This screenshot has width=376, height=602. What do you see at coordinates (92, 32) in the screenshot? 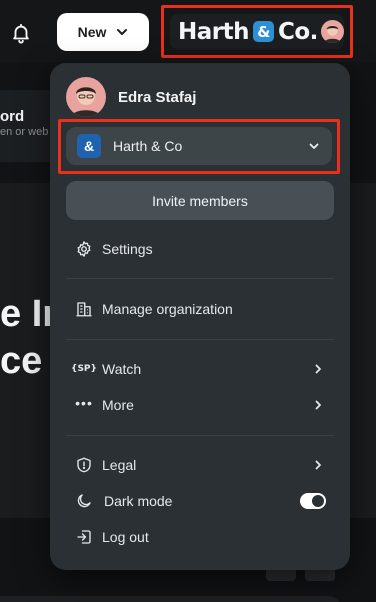
I see `new-button-label: New` at bounding box center [92, 32].